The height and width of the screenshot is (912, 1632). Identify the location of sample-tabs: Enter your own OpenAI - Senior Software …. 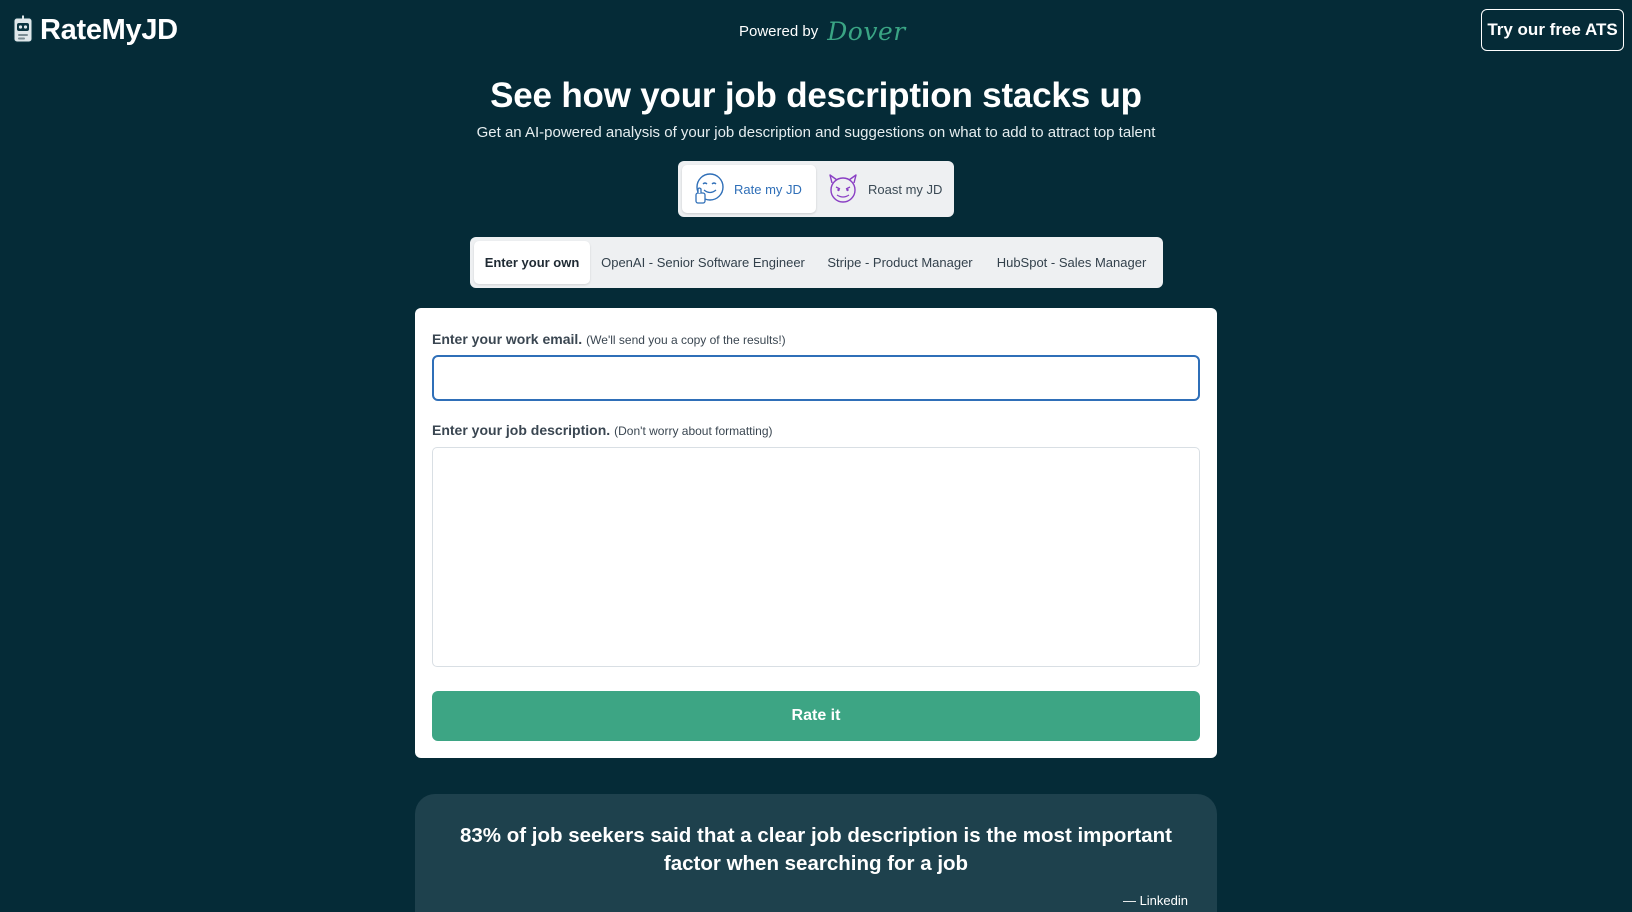
(816, 262).